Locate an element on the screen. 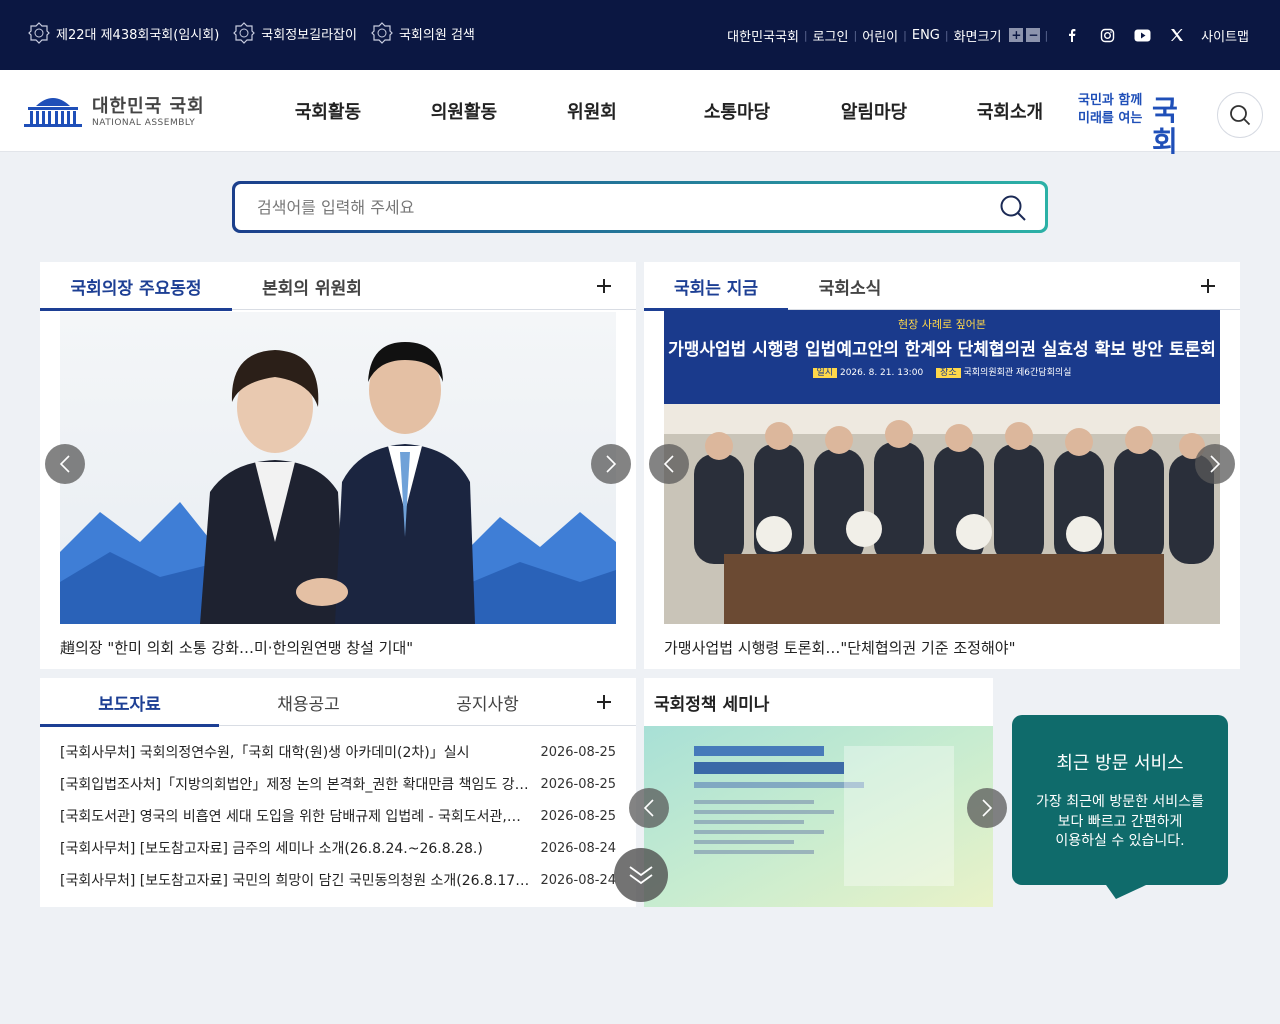 The width and height of the screenshot is (1280, 1024). banner-title: 가맹사업법 시행령 입법예고안의 한계와 단체협의권 실효성 확보 방안 토론회 is located at coordinates (942, 350).